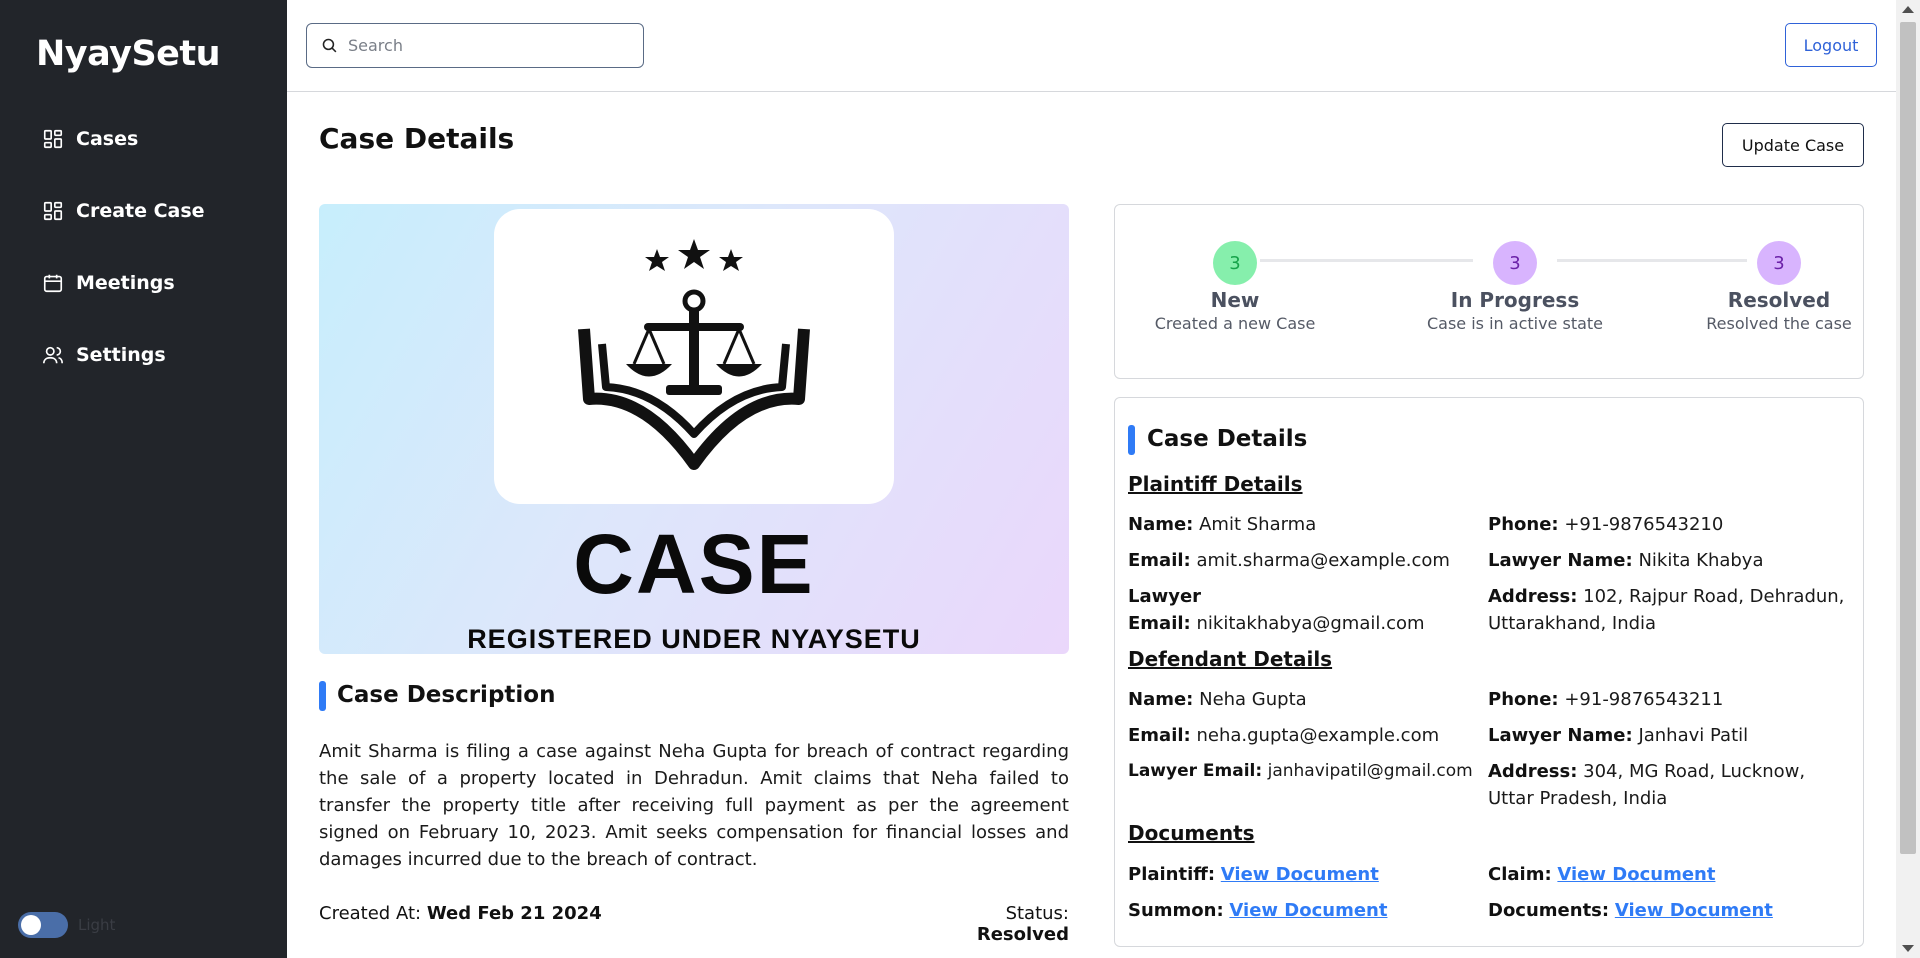 The height and width of the screenshot is (958, 1920). Describe the element at coordinates (1779, 323) in the screenshot. I see `step-description: Resolved the case` at that location.